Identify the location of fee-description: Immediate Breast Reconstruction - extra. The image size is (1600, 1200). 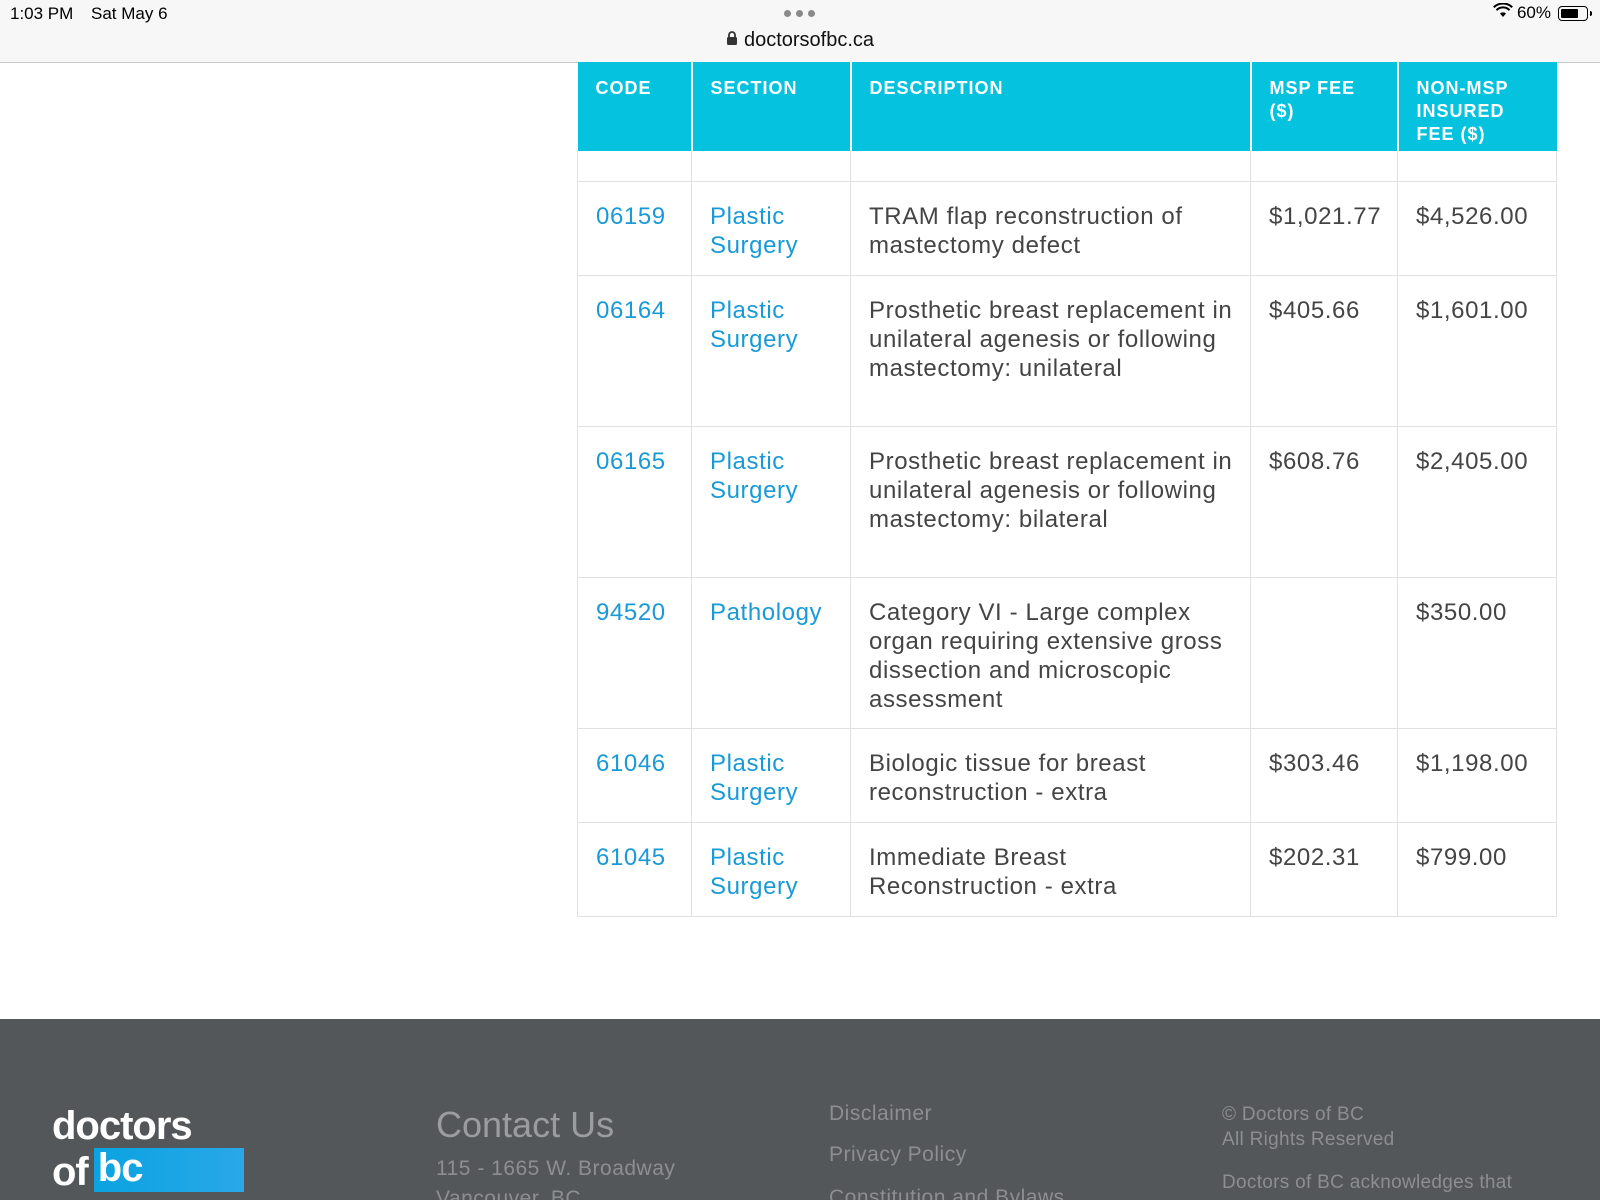
(1050, 869).